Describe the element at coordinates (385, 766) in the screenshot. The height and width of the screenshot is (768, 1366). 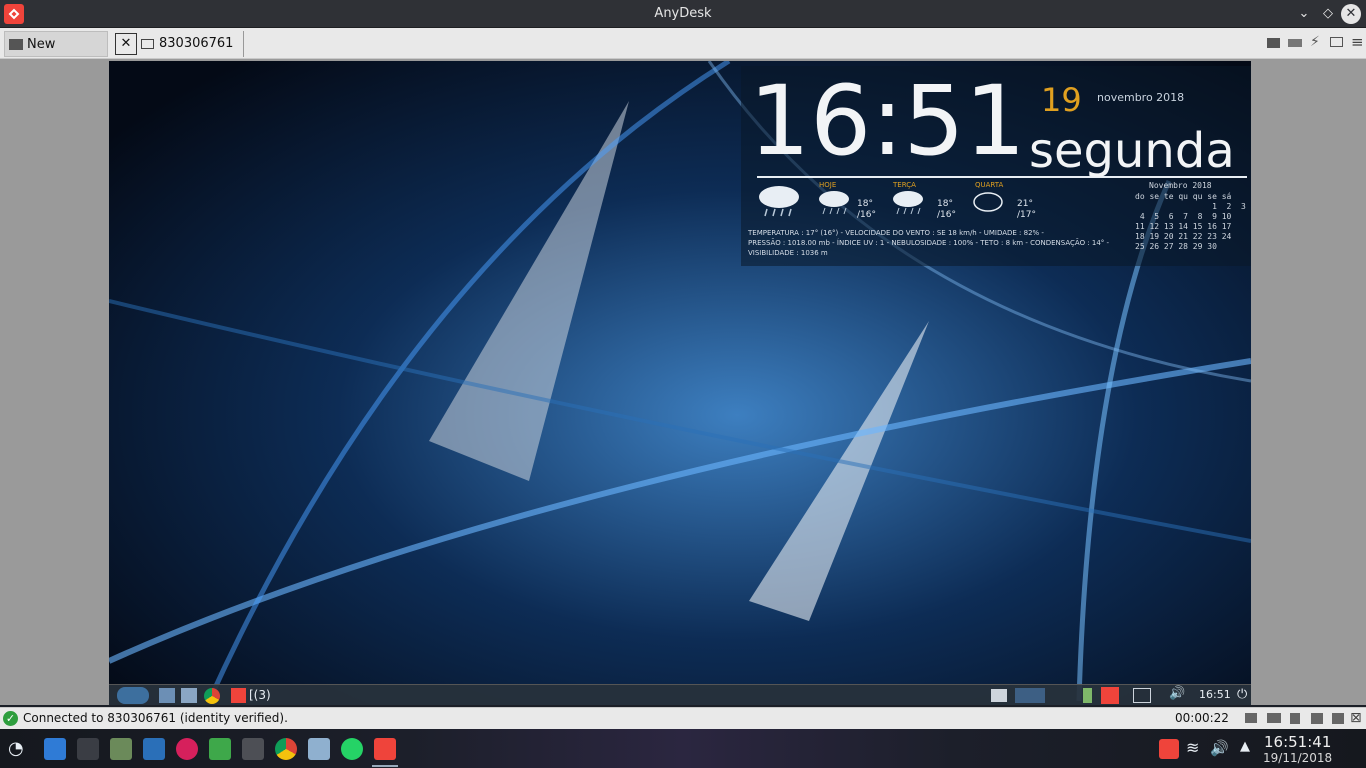
I see `active-app-underline` at that location.